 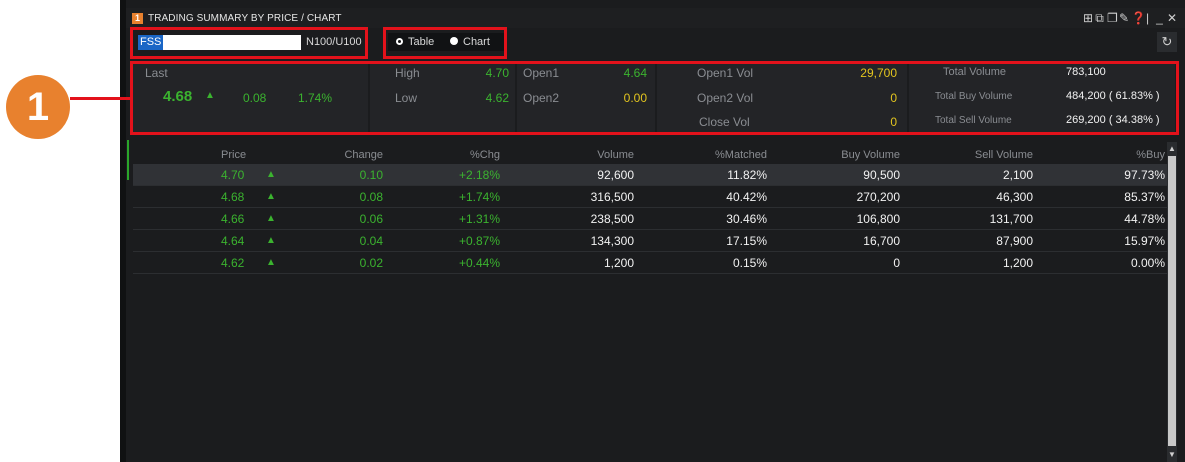 I want to click on cell-price: 4.62, so click(x=233, y=263).